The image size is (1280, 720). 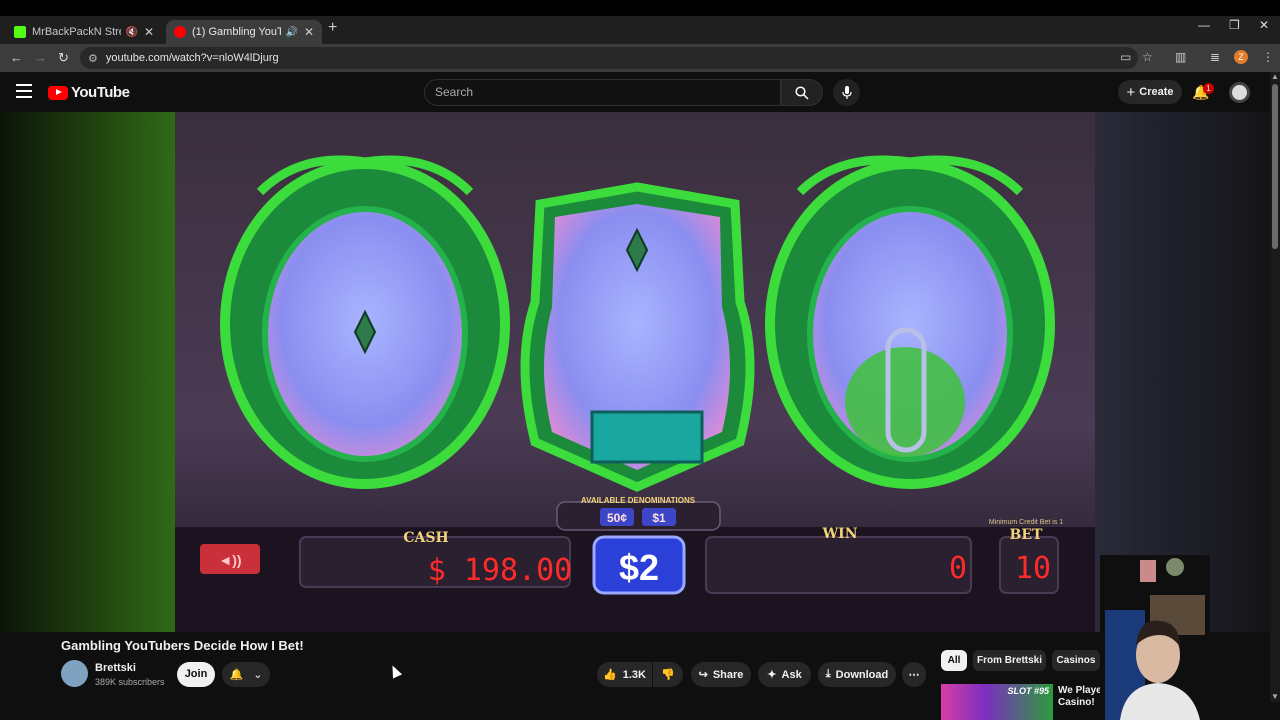 What do you see at coordinates (332, 28) in the screenshot?
I see `new-tab-icon: +` at bounding box center [332, 28].